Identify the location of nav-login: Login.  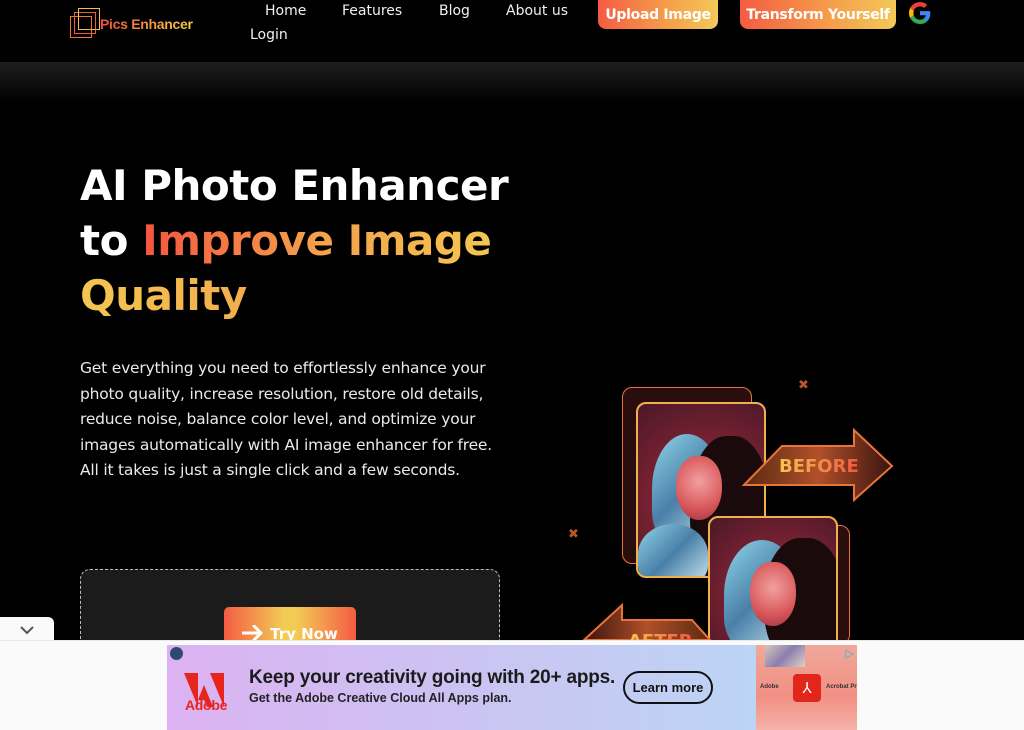
(269, 35).